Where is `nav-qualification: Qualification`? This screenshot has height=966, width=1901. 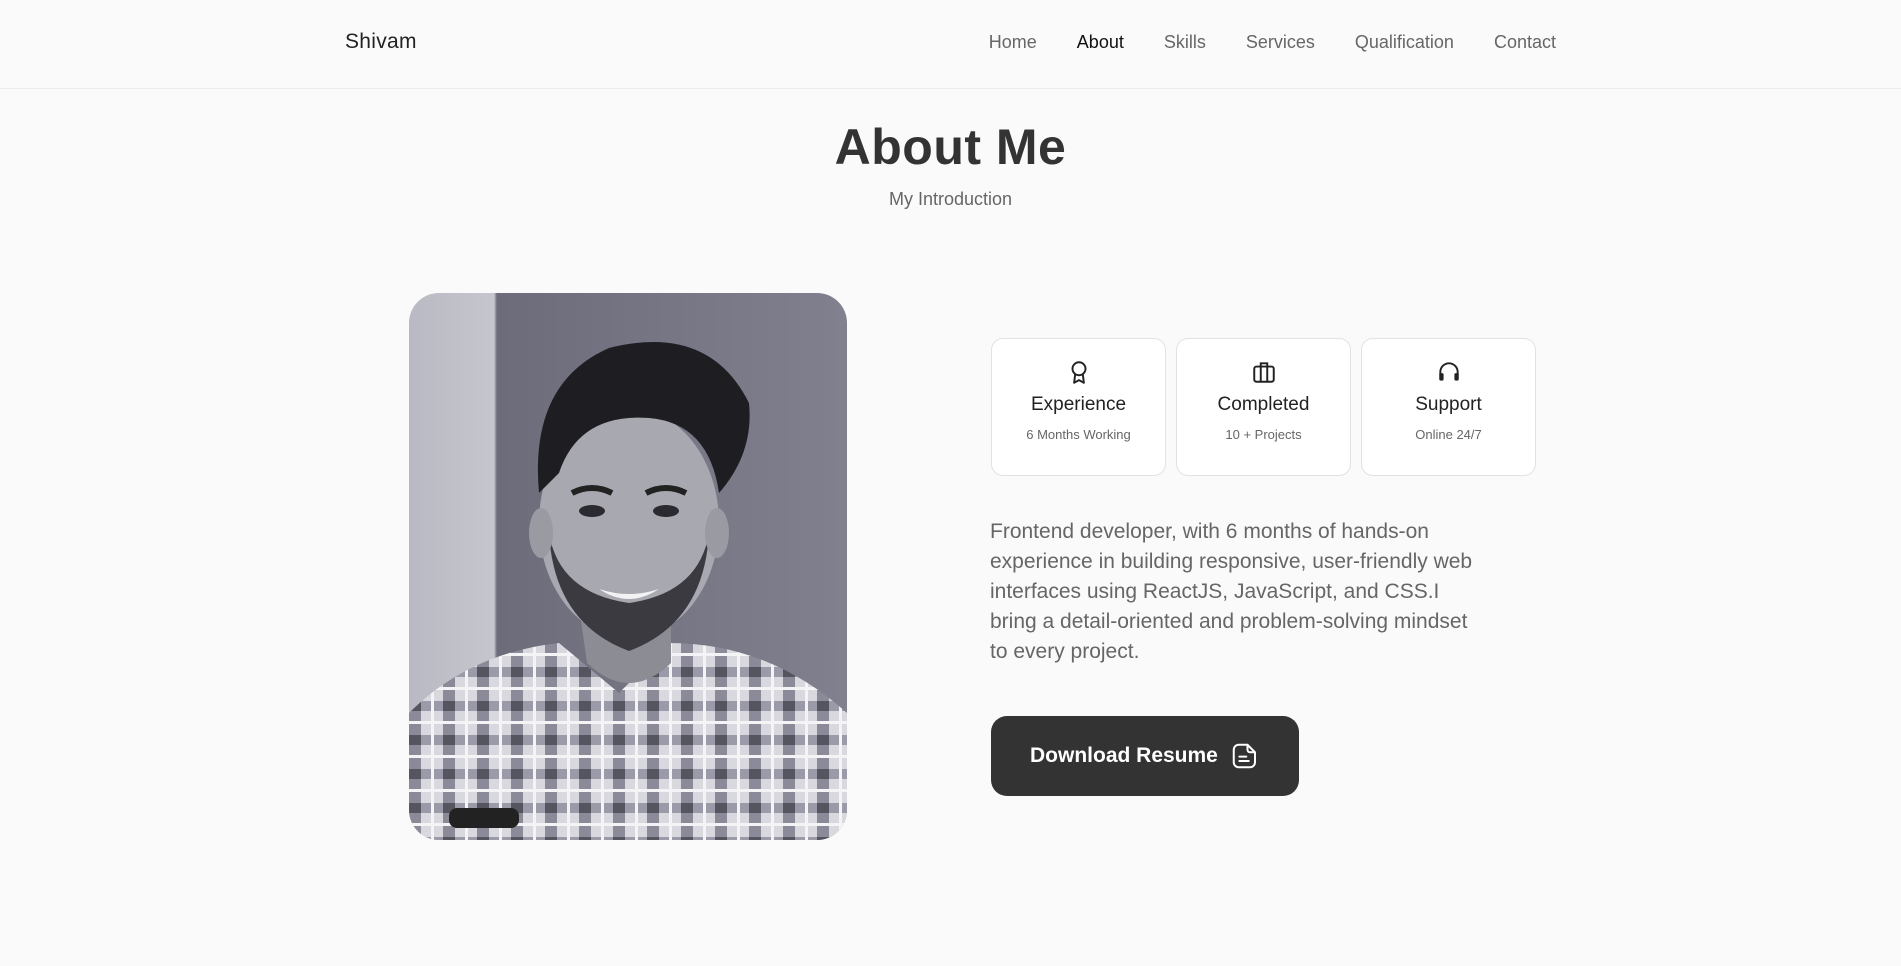
nav-qualification: Qualification is located at coordinates (1404, 42).